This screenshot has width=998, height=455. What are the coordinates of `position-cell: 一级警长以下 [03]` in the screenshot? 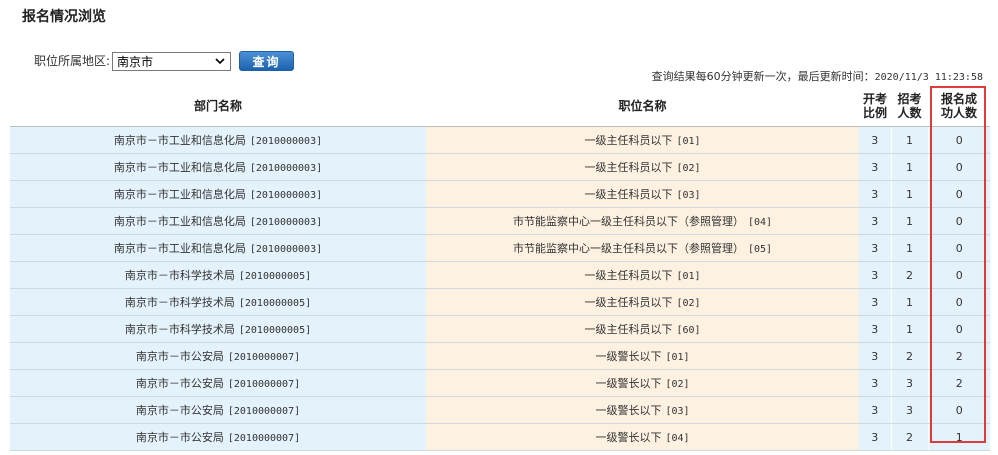 It's located at (642, 410).